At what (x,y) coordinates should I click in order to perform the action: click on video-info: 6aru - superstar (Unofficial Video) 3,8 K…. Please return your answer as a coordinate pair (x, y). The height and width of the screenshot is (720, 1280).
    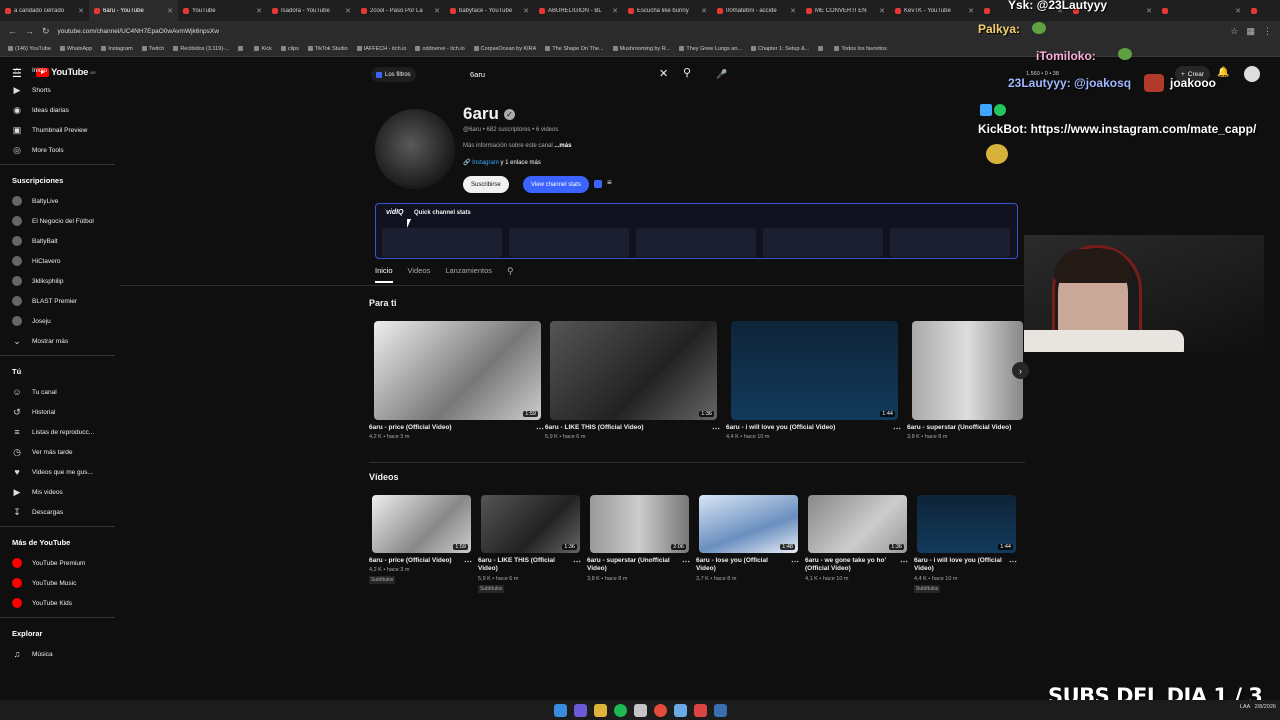
    Looking at the image, I should click on (632, 569).